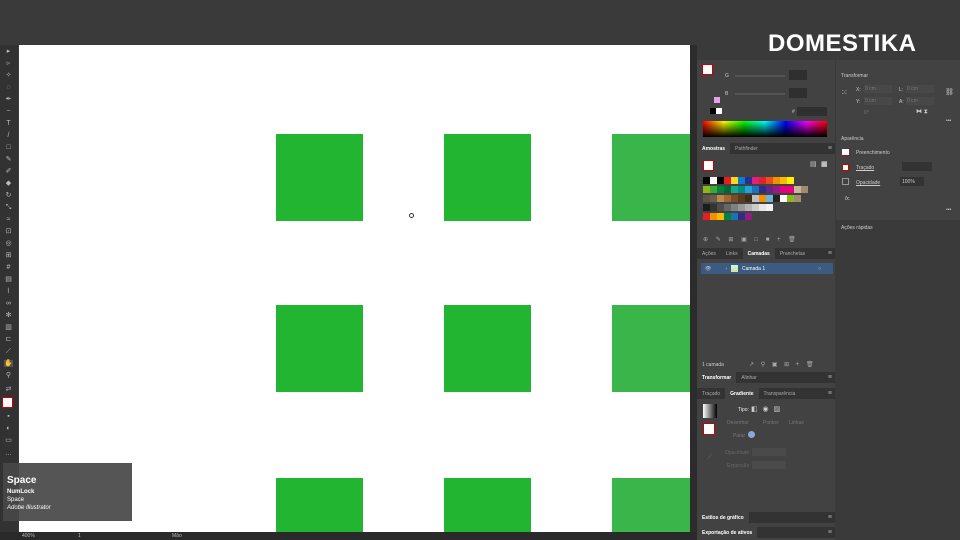 Image resolution: width=960 pixels, height=540 pixels. I want to click on opacity-dropdown, so click(769, 452).